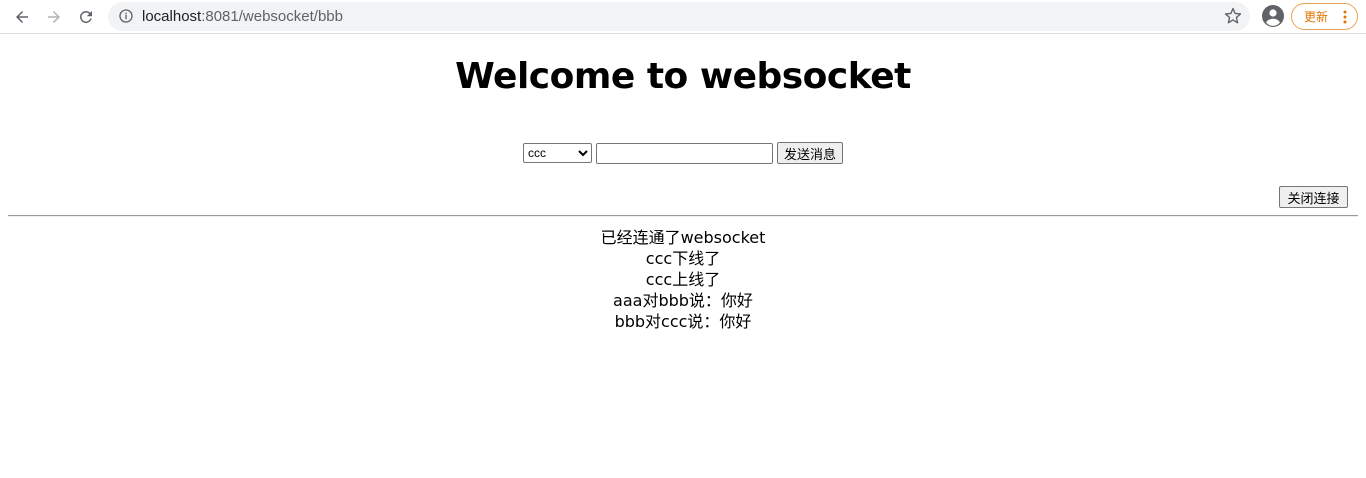 The width and height of the screenshot is (1366, 478). I want to click on info-icon, so click(126, 16).